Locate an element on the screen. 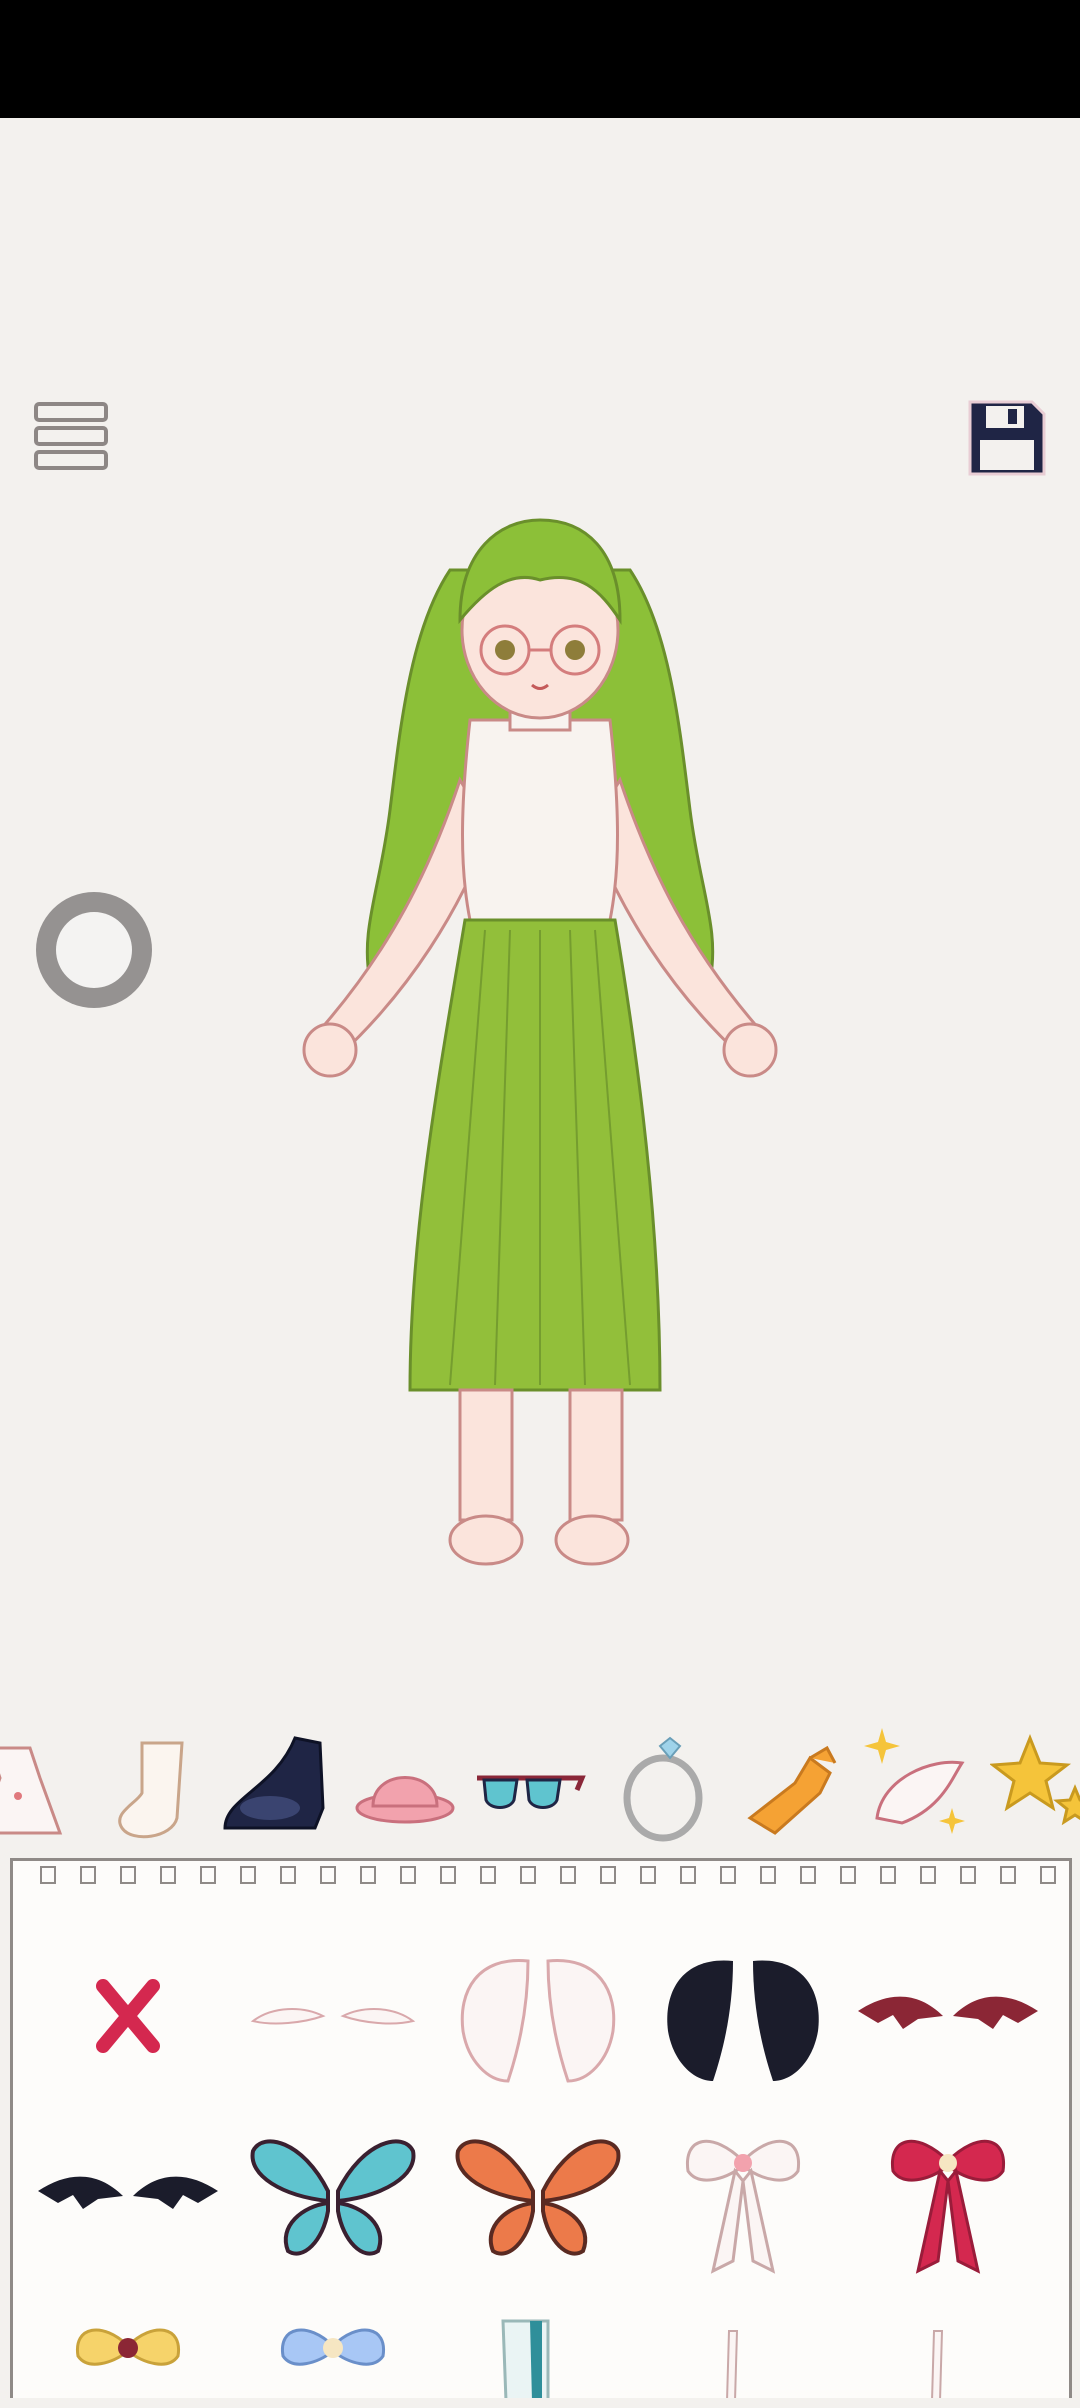  category-hat is located at coordinates (405, 1783).